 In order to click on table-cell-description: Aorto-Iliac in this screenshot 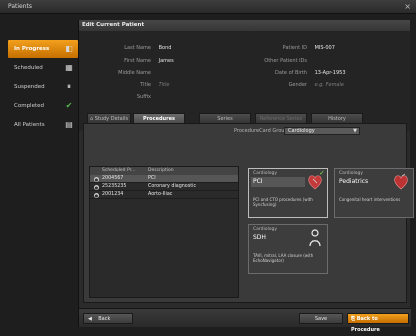, I will do `click(160, 194)`.